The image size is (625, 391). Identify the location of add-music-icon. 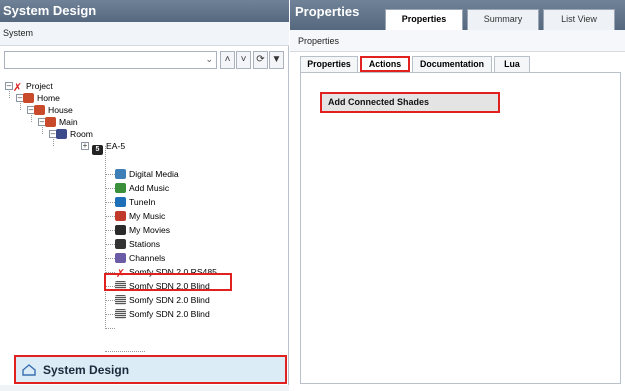
(120, 188).